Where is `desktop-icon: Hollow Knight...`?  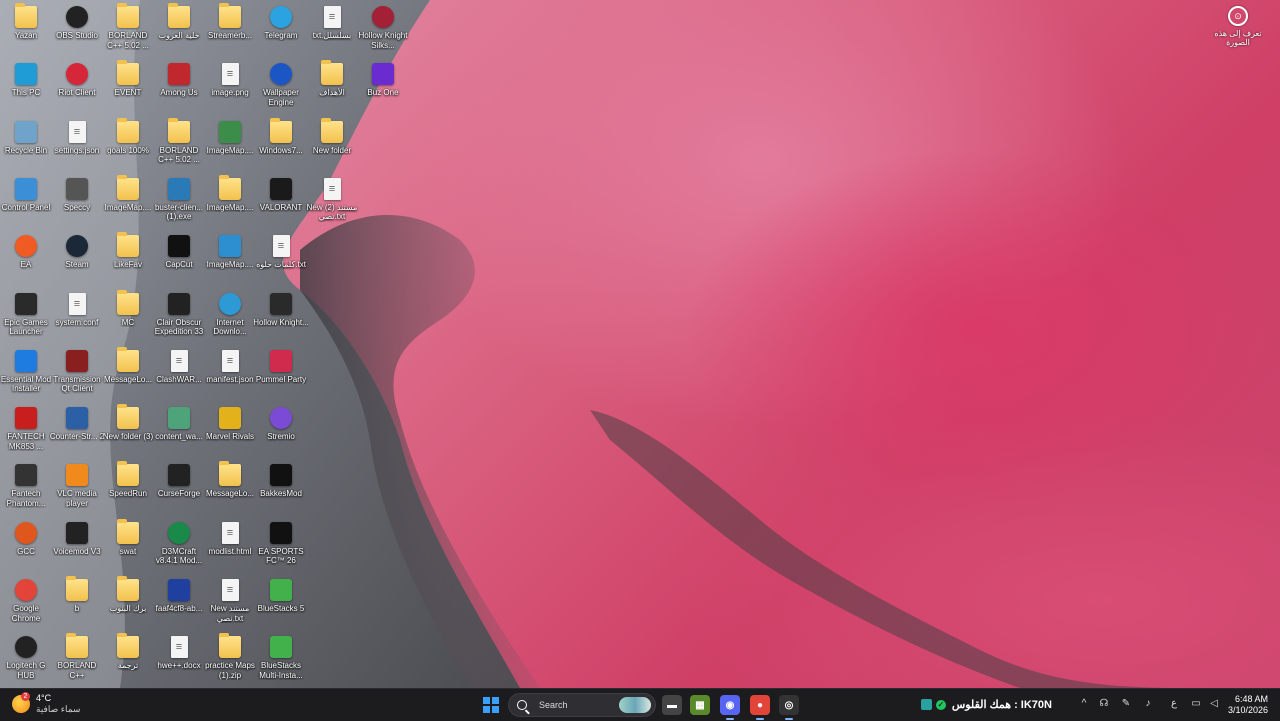
desktop-icon: Hollow Knight... is located at coordinates (281, 319).